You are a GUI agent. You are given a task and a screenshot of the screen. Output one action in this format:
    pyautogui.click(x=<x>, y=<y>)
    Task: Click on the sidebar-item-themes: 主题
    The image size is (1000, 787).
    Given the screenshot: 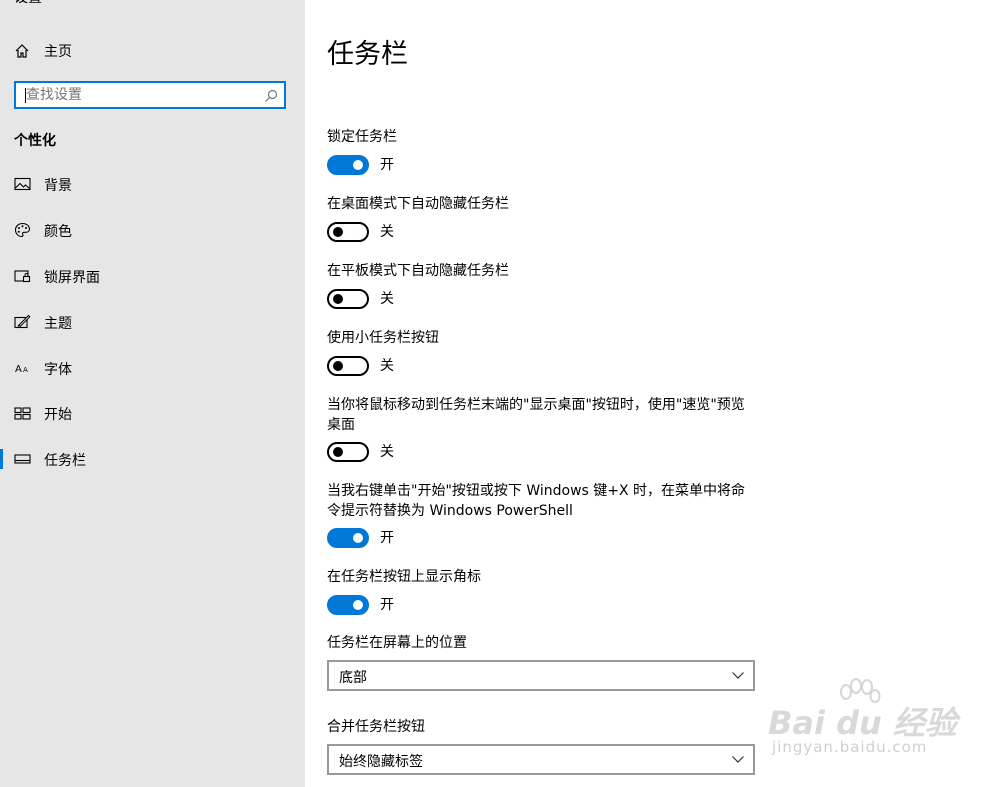 What is the action you would take?
    pyautogui.click(x=152, y=322)
    